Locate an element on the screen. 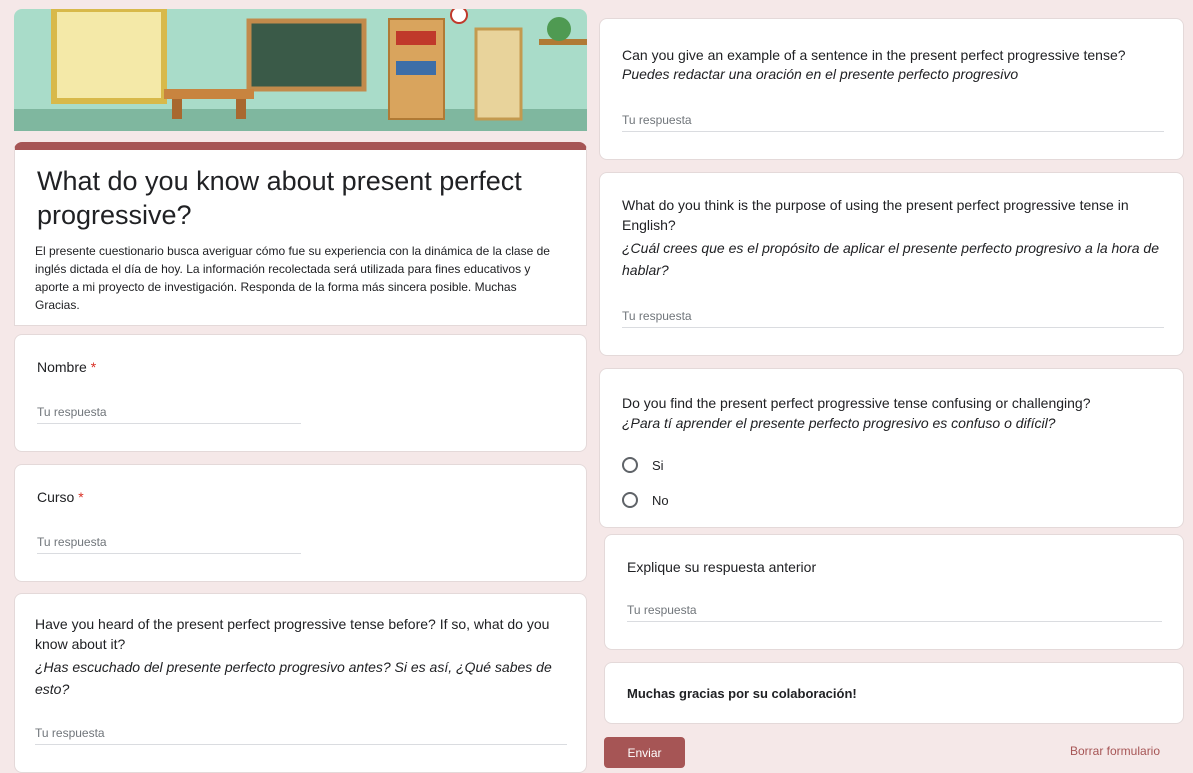 The image size is (1193, 773). header-banner-image is located at coordinates (300, 70).